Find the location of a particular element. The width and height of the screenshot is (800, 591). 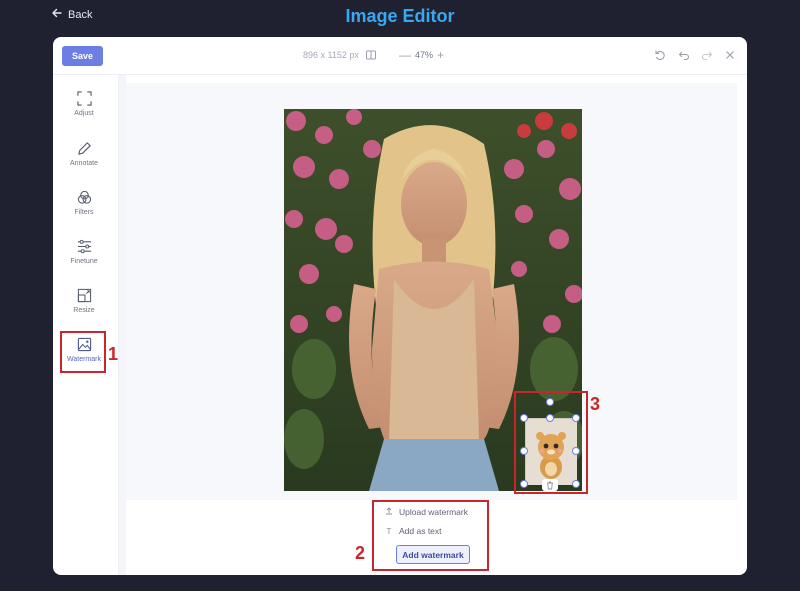

sidebar-divider is located at coordinates (122, 325).